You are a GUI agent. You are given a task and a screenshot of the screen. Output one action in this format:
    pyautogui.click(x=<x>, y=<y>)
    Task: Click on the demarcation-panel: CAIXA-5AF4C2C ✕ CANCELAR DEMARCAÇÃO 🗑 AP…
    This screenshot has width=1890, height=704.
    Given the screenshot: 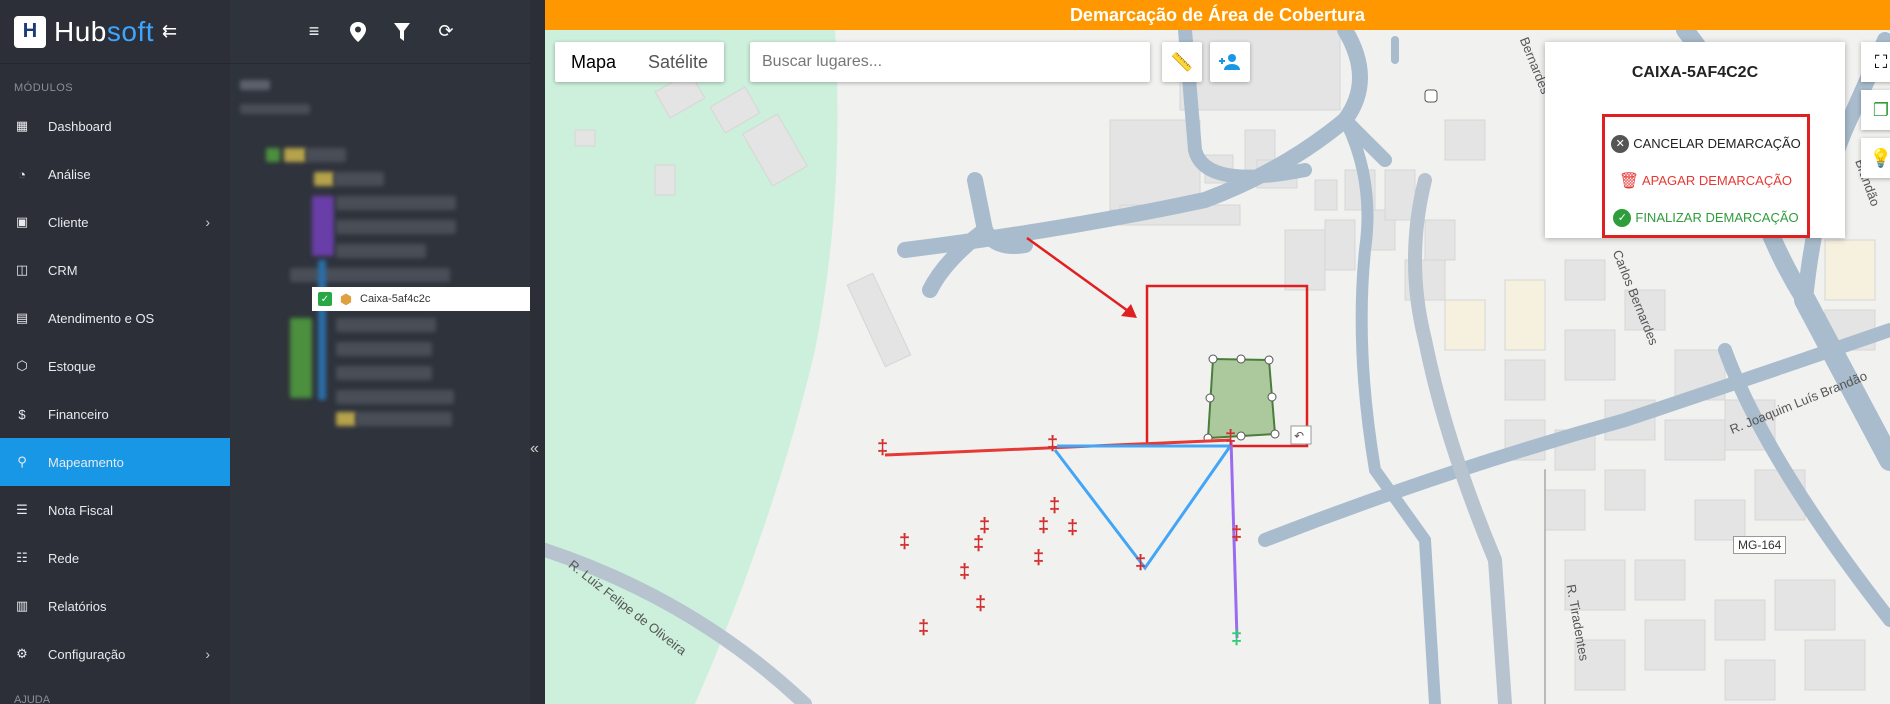 What is the action you would take?
    pyautogui.click(x=1695, y=140)
    